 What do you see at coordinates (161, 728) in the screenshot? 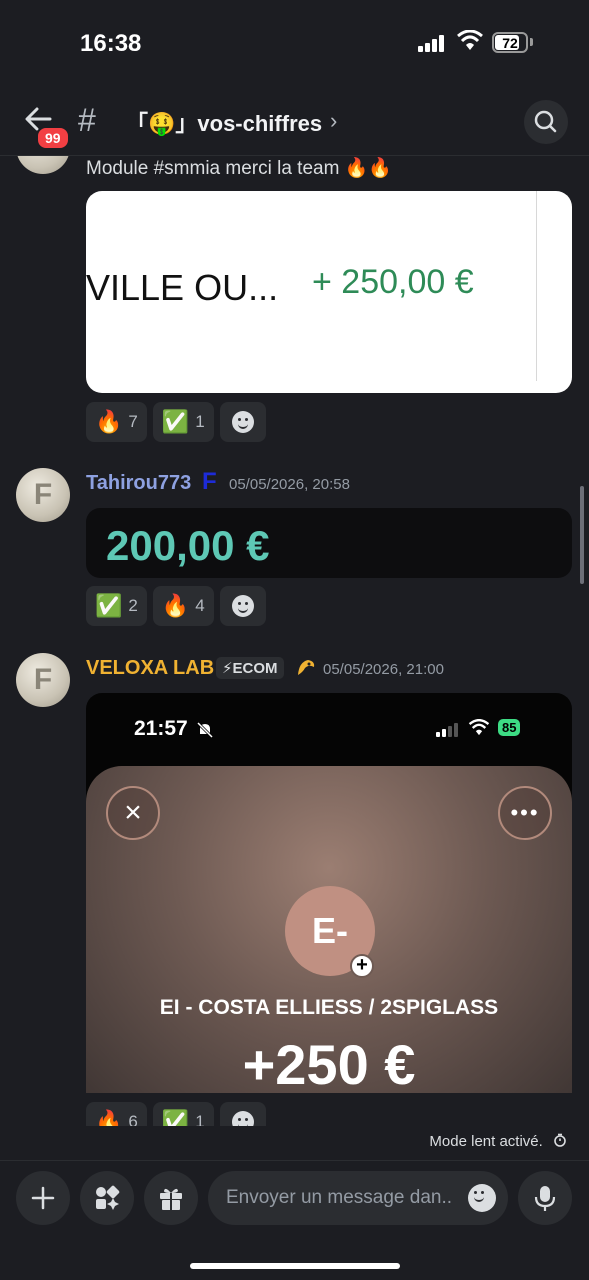
I see `screenshot-time: 21:57` at bounding box center [161, 728].